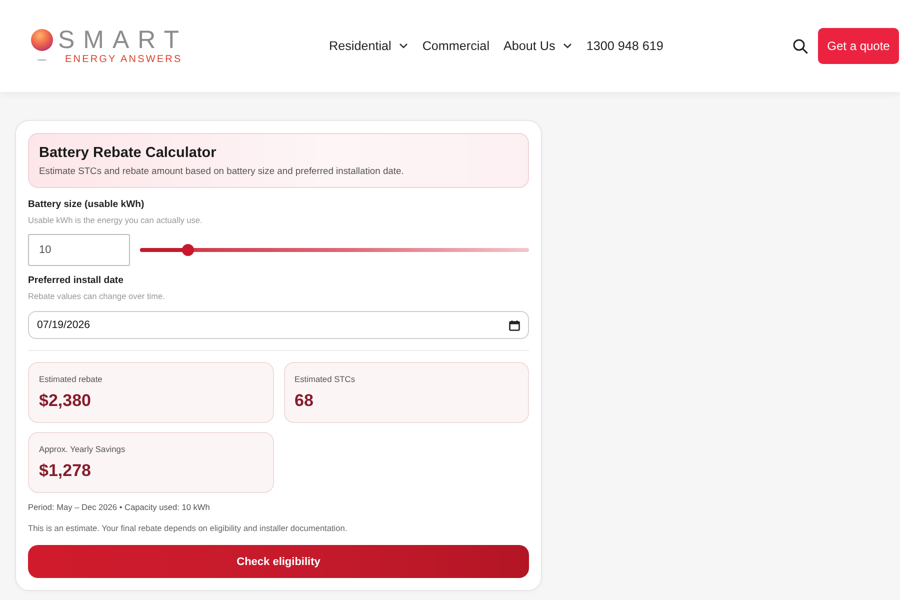  Describe the element at coordinates (124, 59) in the screenshot. I see `logo-tagline: ENERGY ANSWERS` at that location.